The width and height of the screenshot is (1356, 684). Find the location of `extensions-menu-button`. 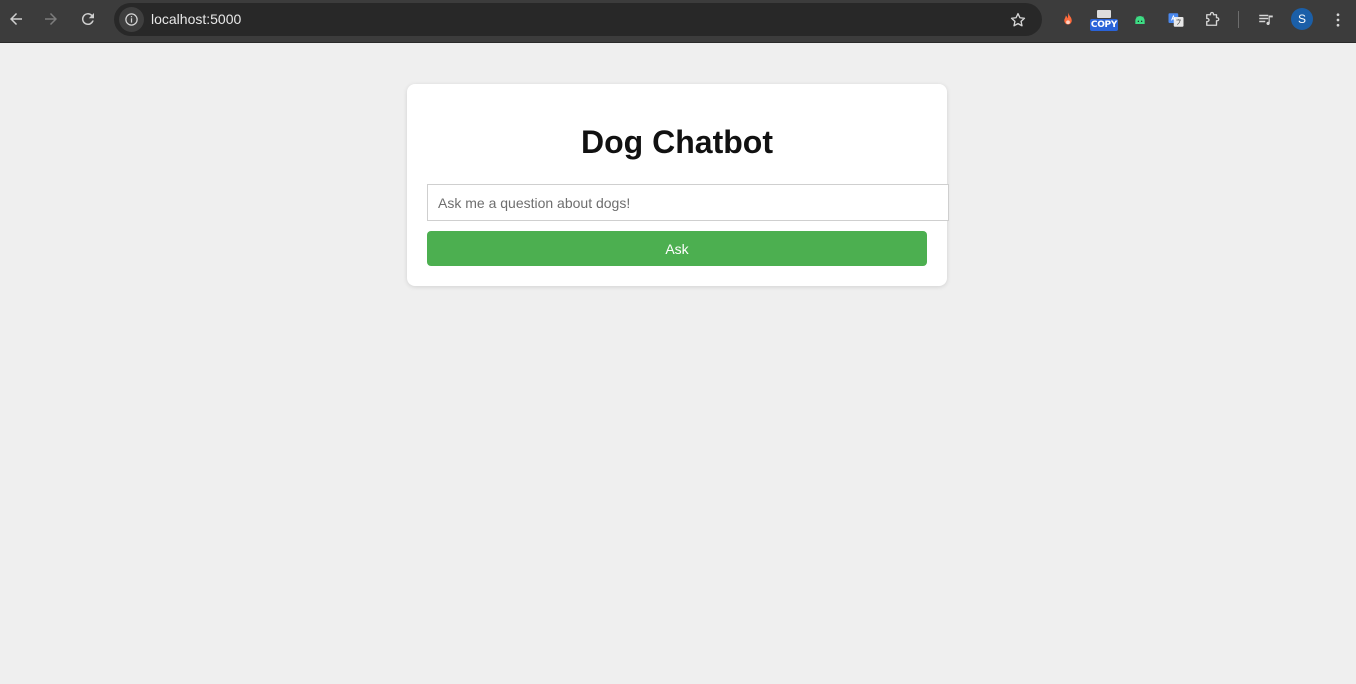

extensions-menu-button is located at coordinates (1212, 20).